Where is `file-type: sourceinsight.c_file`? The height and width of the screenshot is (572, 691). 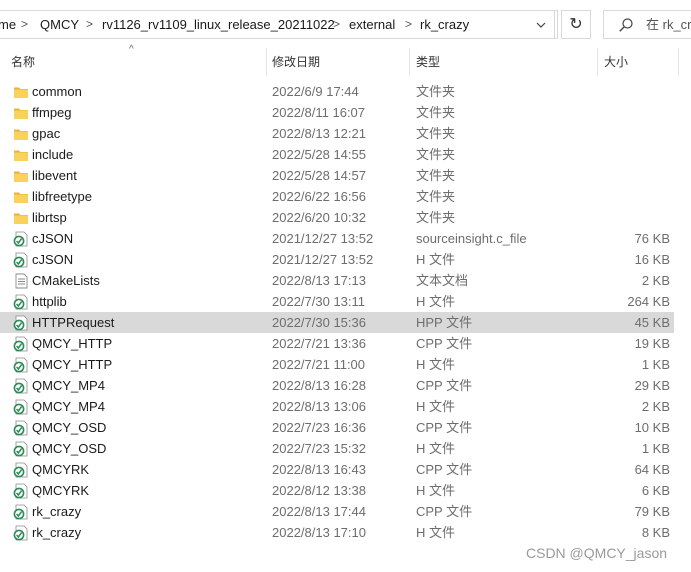
file-type: sourceinsight.c_file is located at coordinates (471, 238).